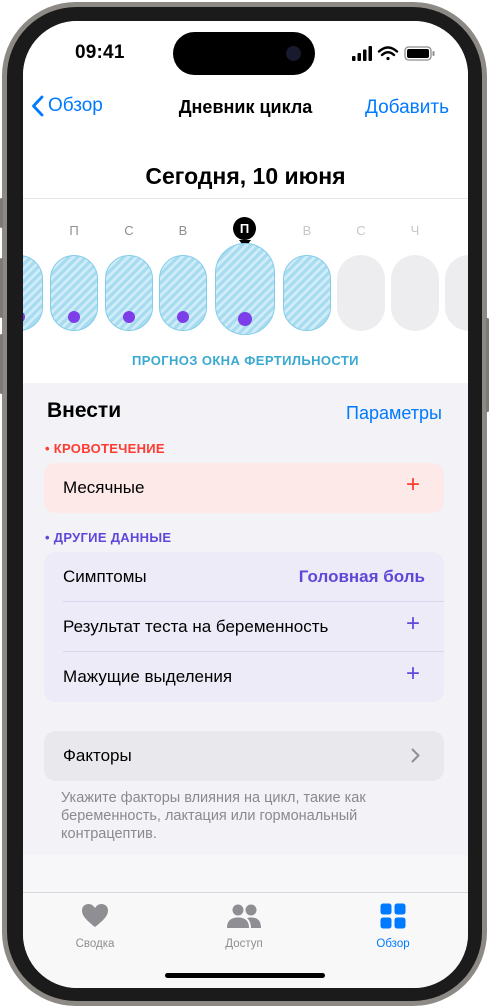  I want to click on back-label: Обзор, so click(75, 105).